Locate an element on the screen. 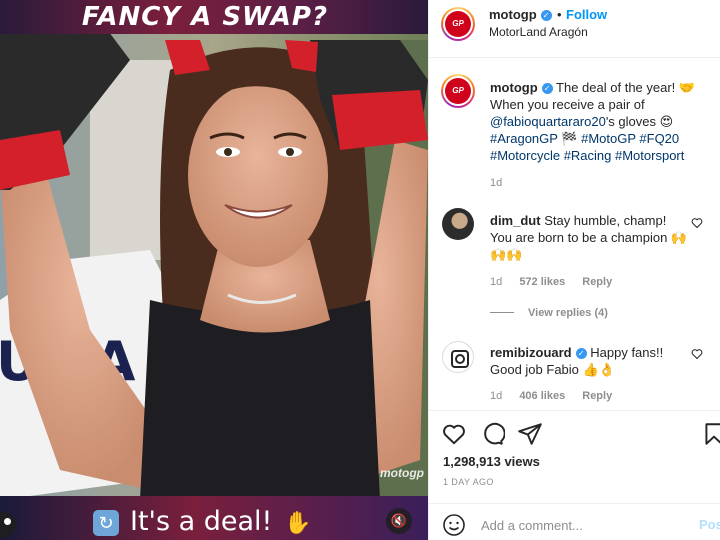 The image size is (720, 540). comment-input is located at coordinates (581, 525).